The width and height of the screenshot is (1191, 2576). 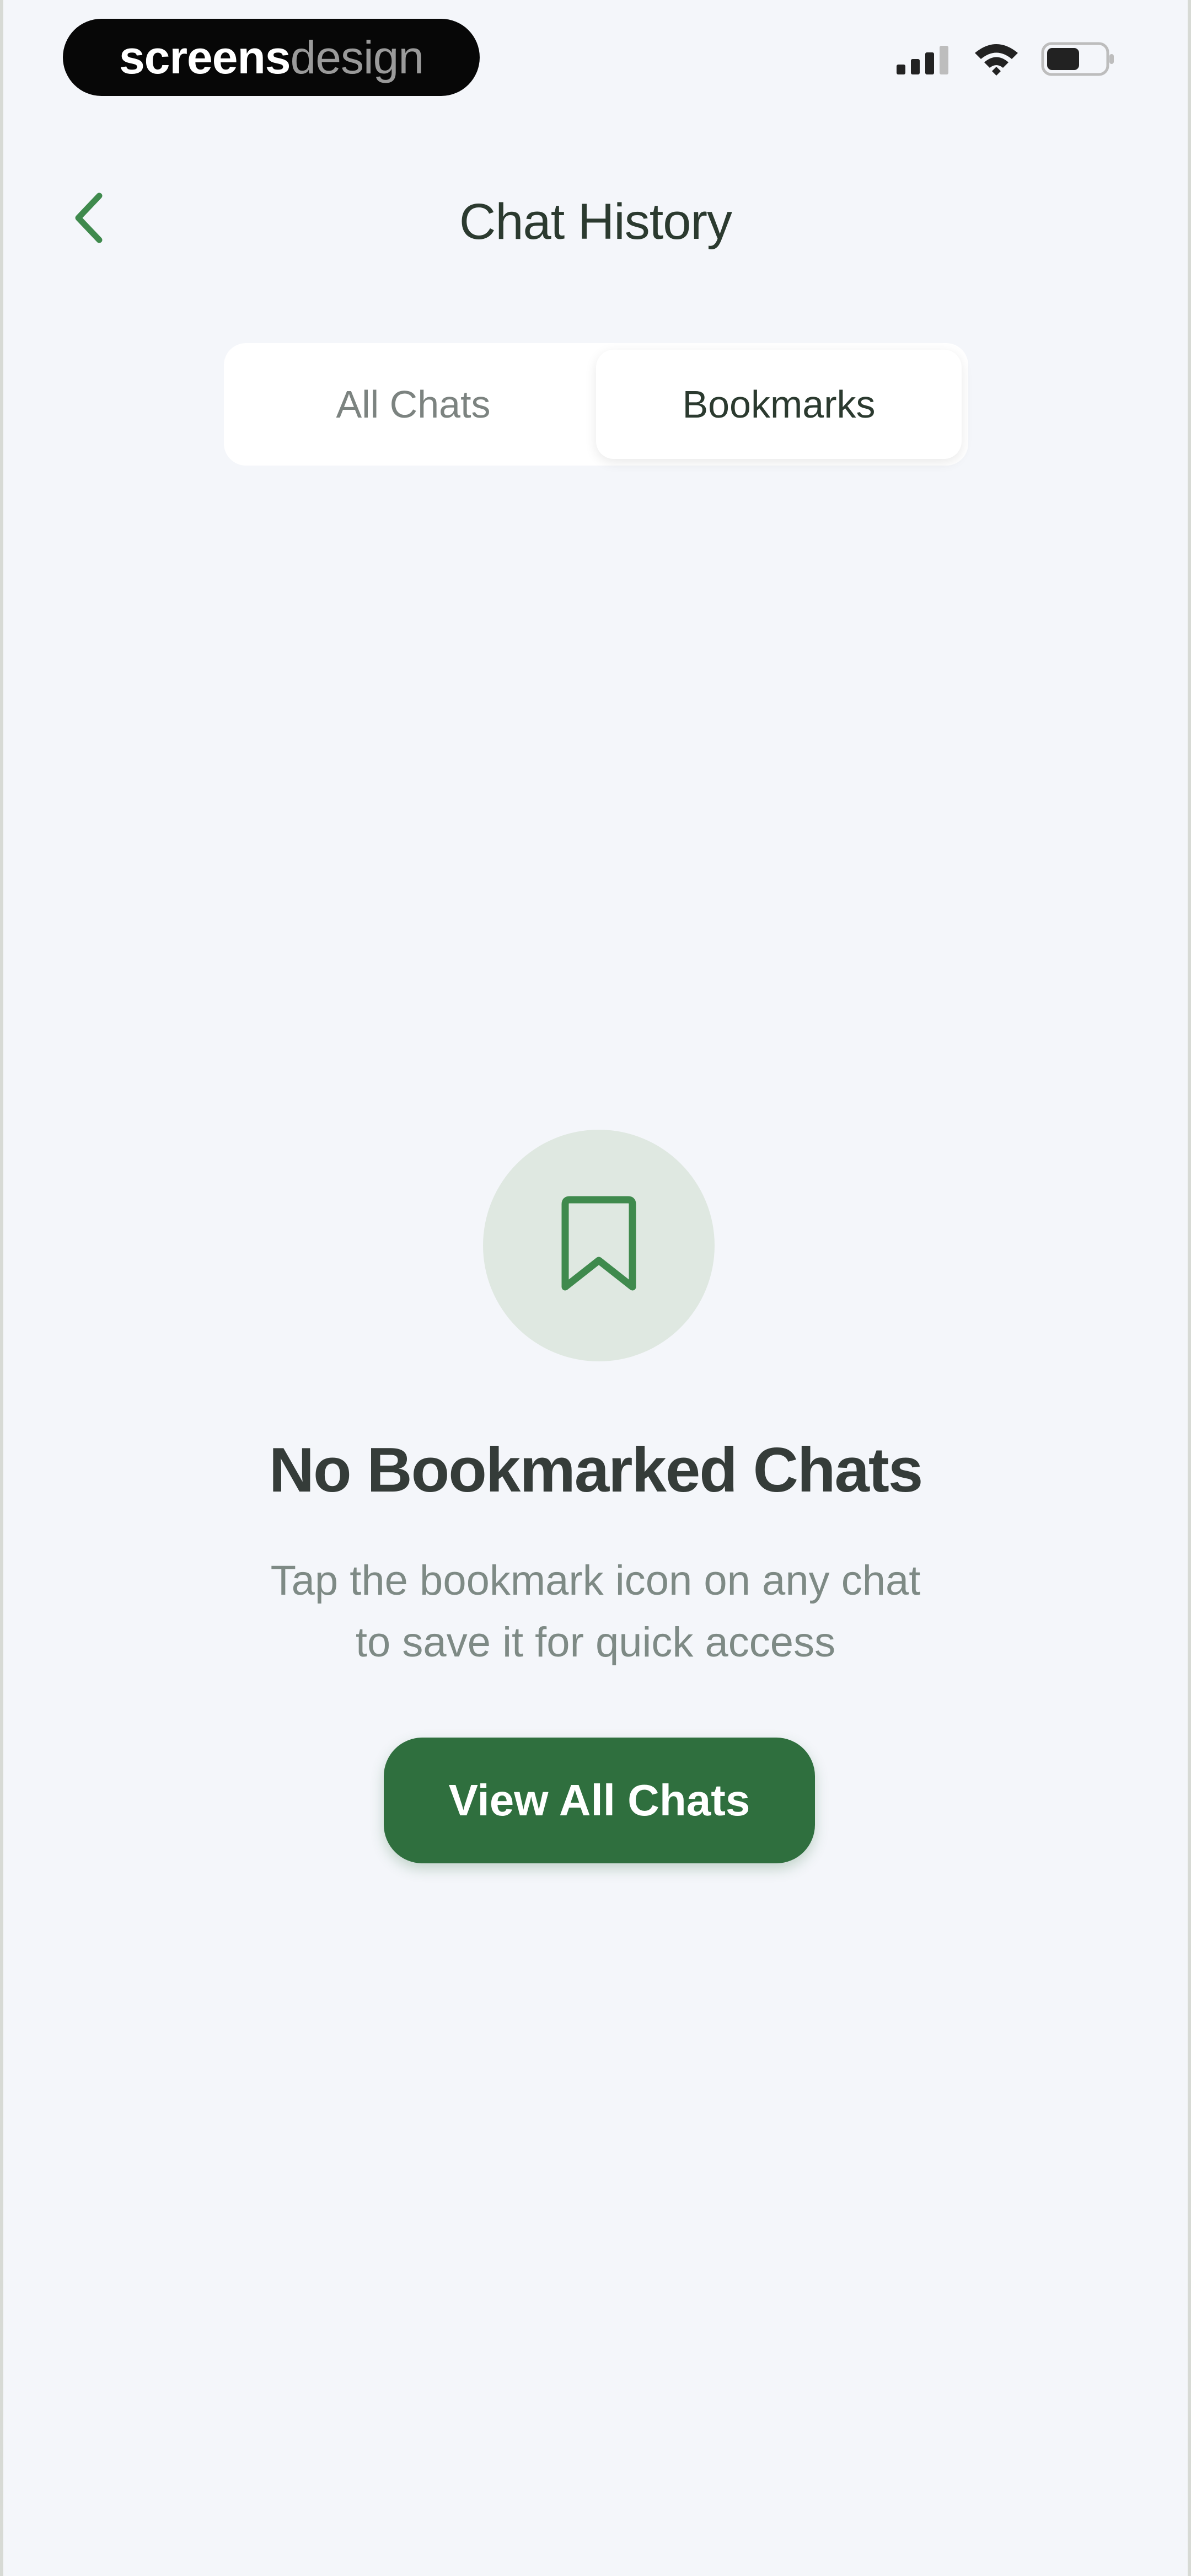 What do you see at coordinates (600, 1800) in the screenshot?
I see `view-all-chats-button: View All Chats` at bounding box center [600, 1800].